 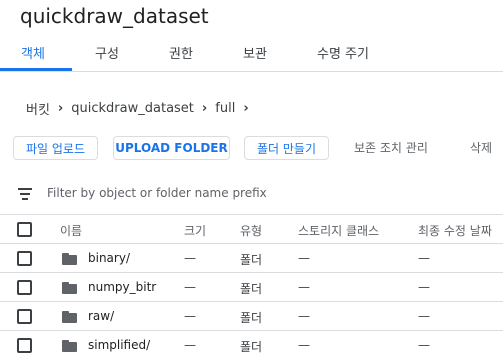 I want to click on table-row: simplified/ — 폴더 — —, so click(x=251, y=345).